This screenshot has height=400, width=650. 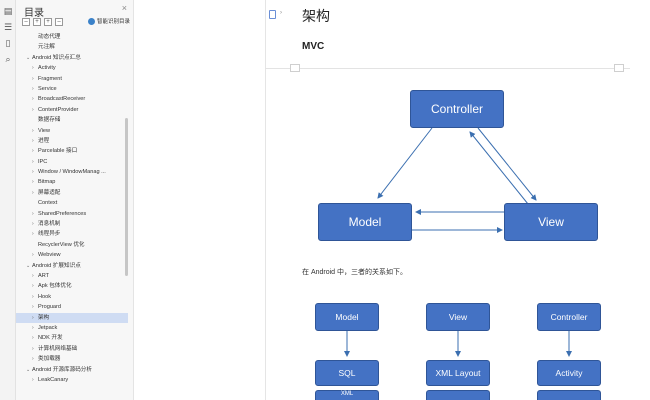 I want to click on smart-toc-button: 智能识别目录, so click(x=109, y=21).